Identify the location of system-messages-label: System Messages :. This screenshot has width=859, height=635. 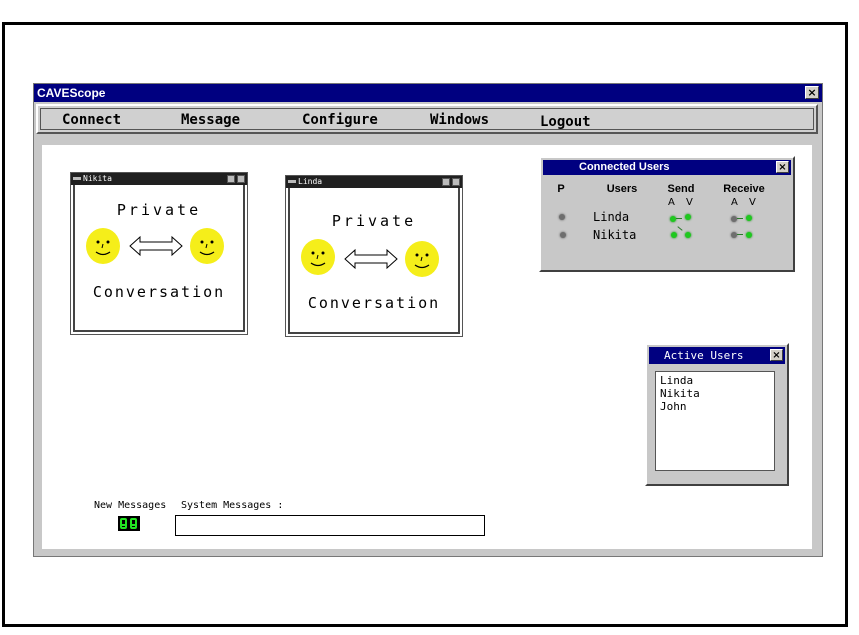
(232, 505).